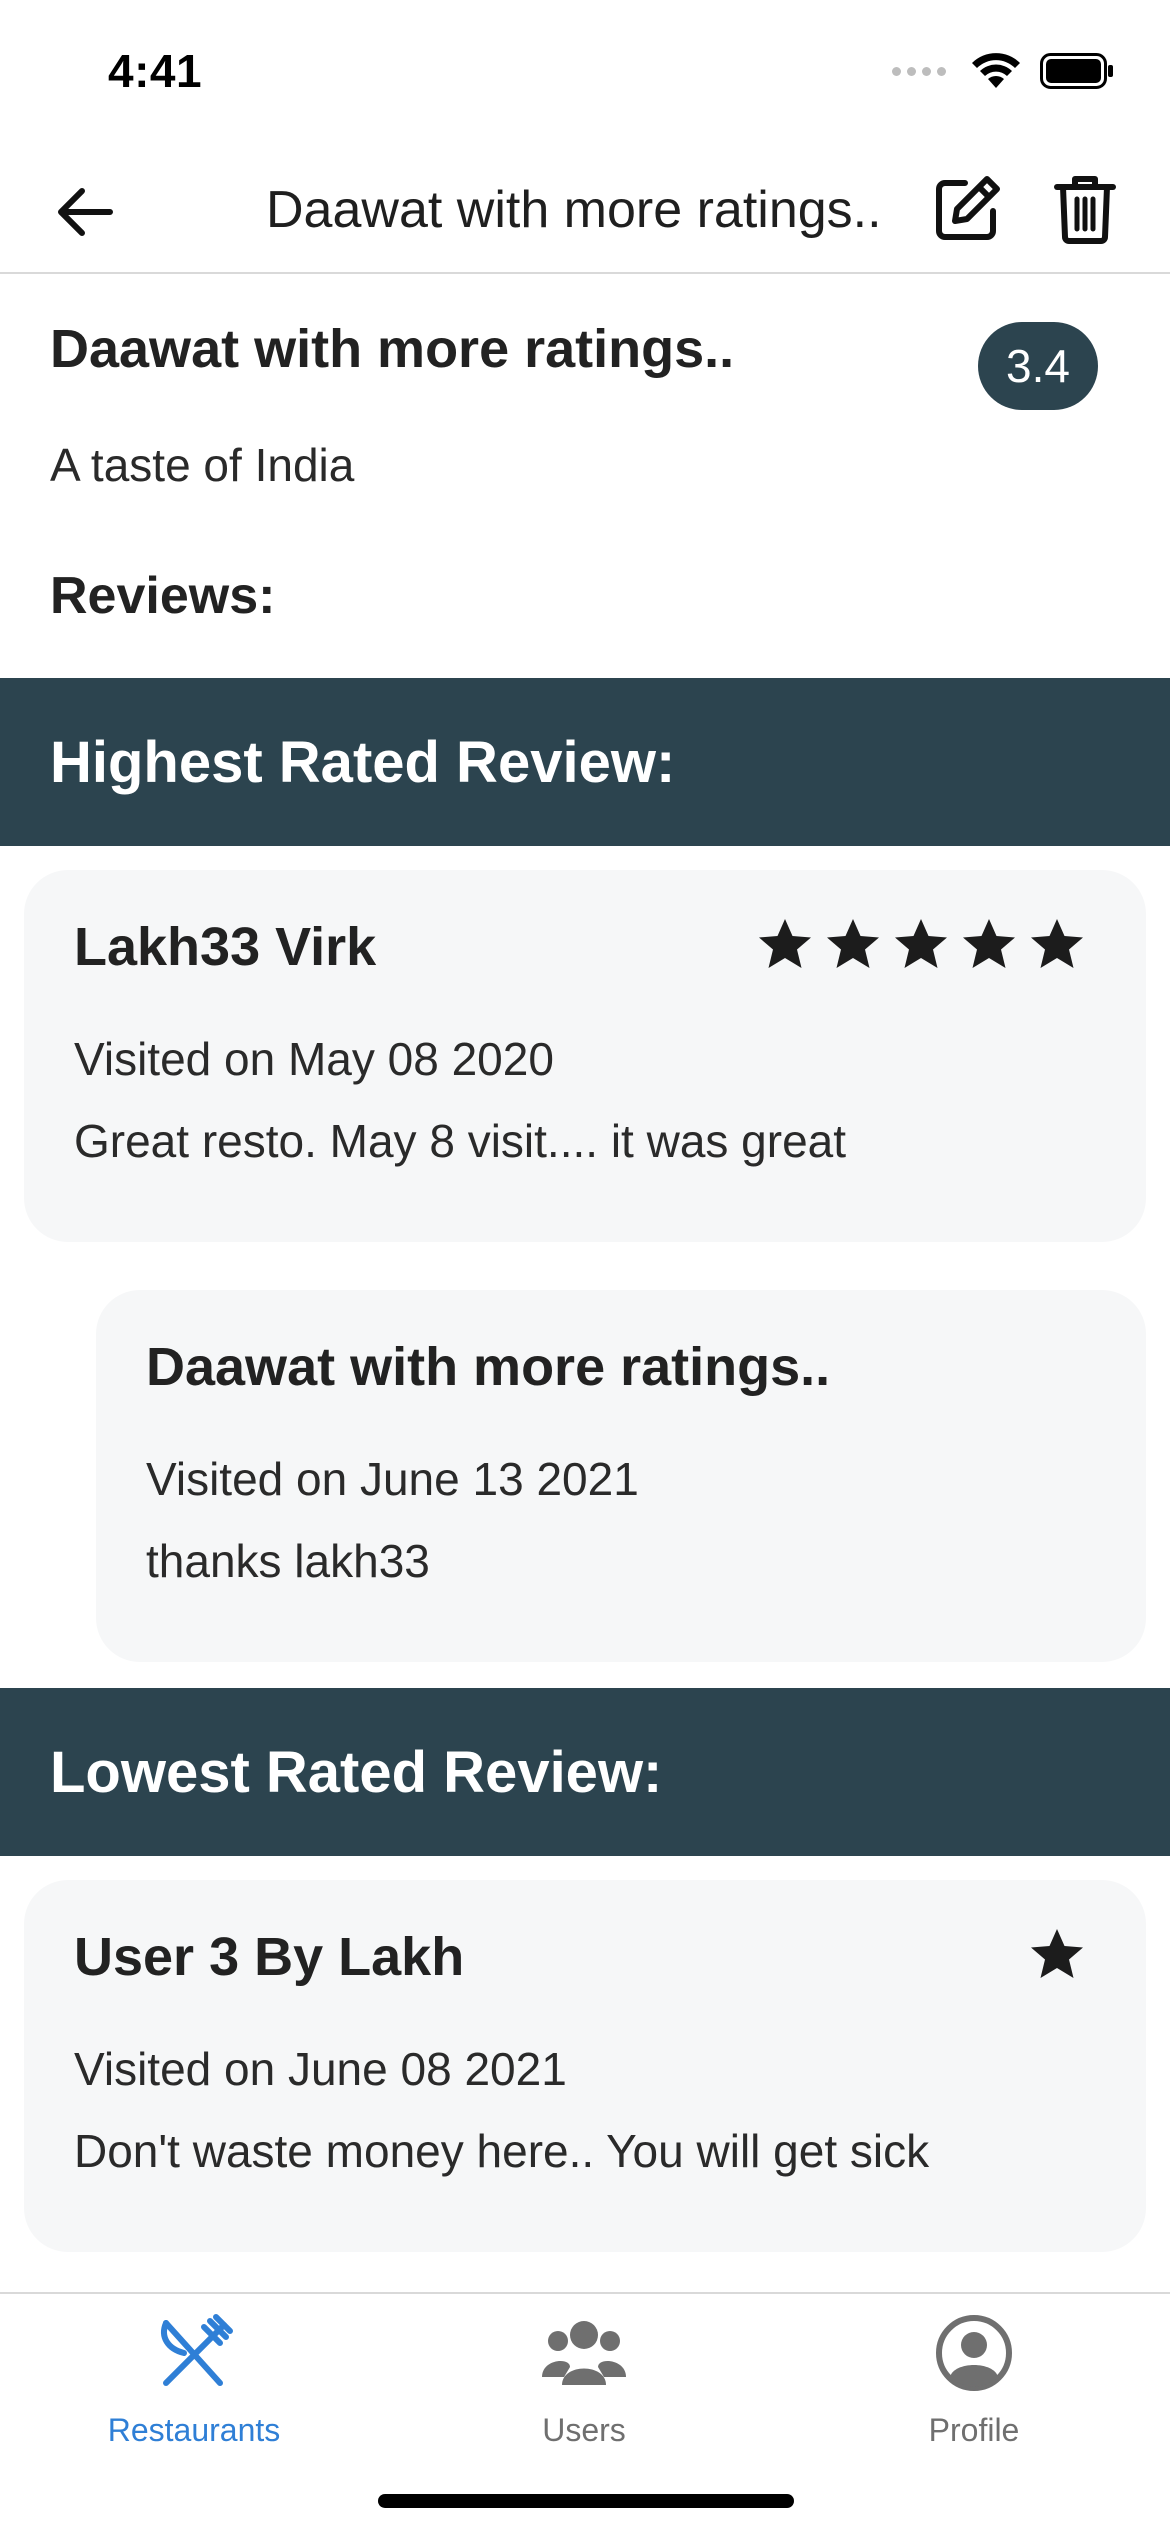 This screenshot has width=1170, height=2532. I want to click on wifi-icon, so click(996, 70).